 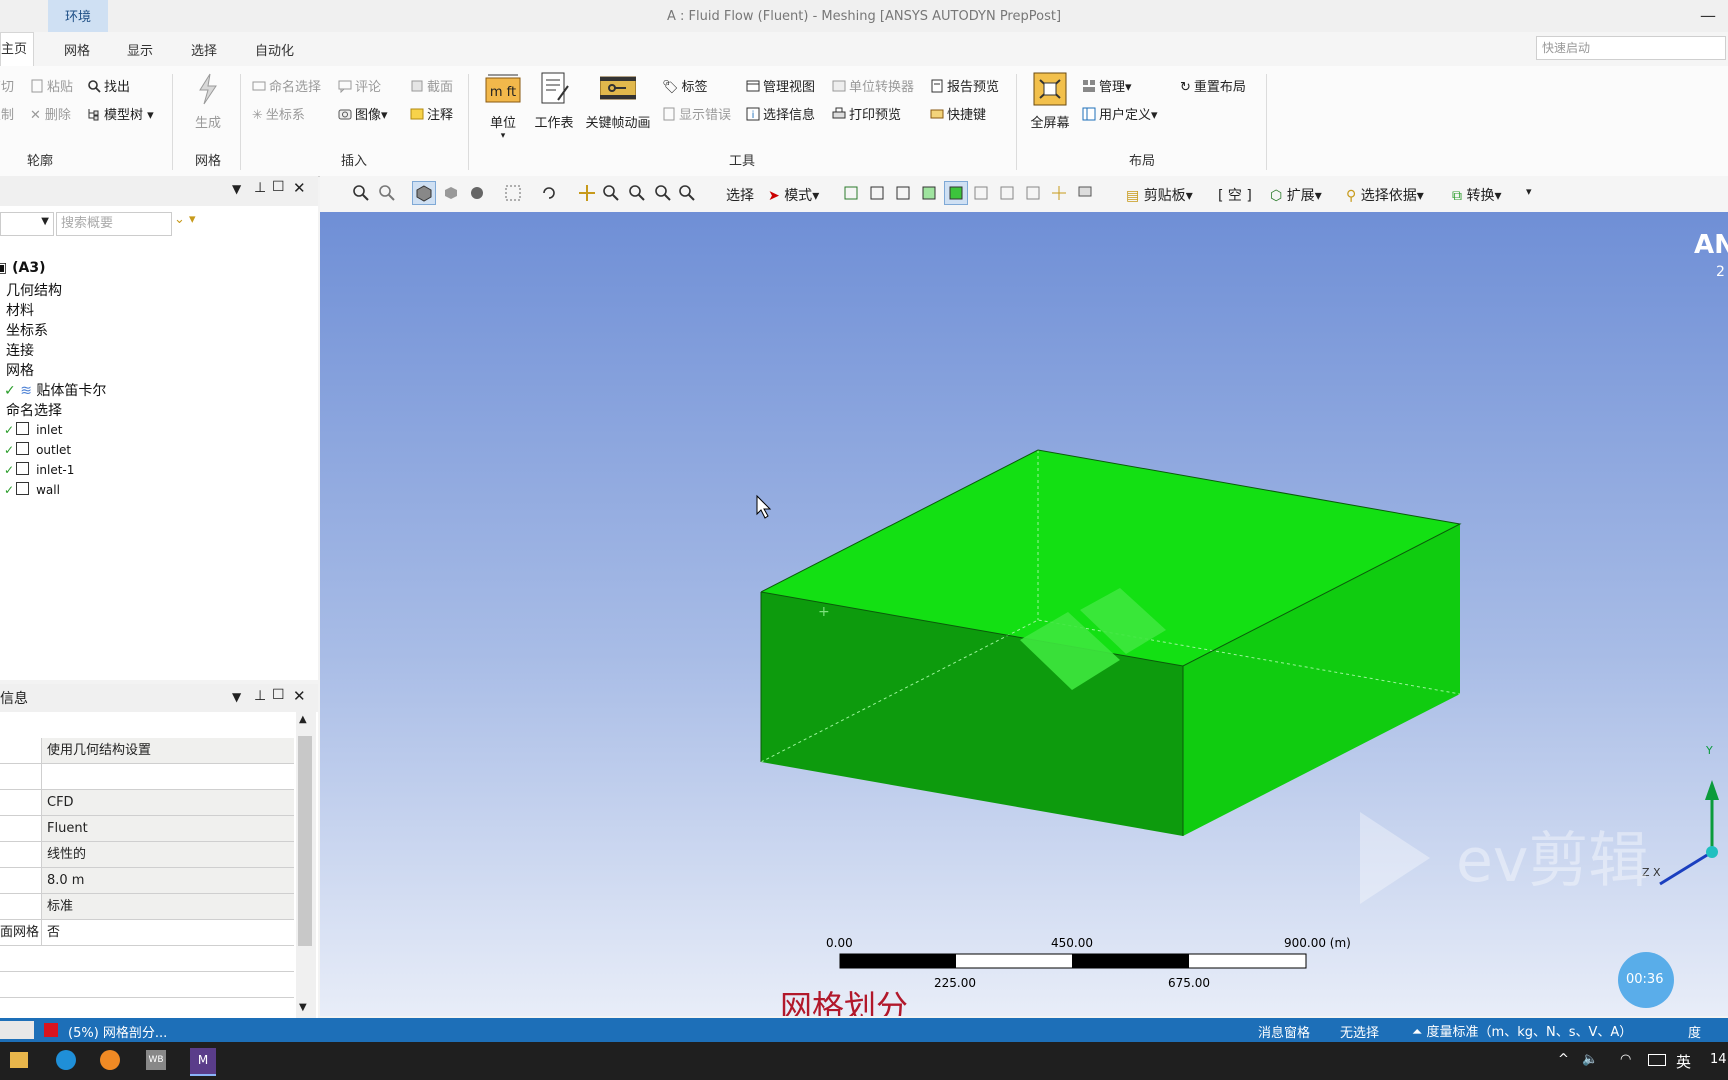 I want to click on select-face-icon, so click(x=903, y=193).